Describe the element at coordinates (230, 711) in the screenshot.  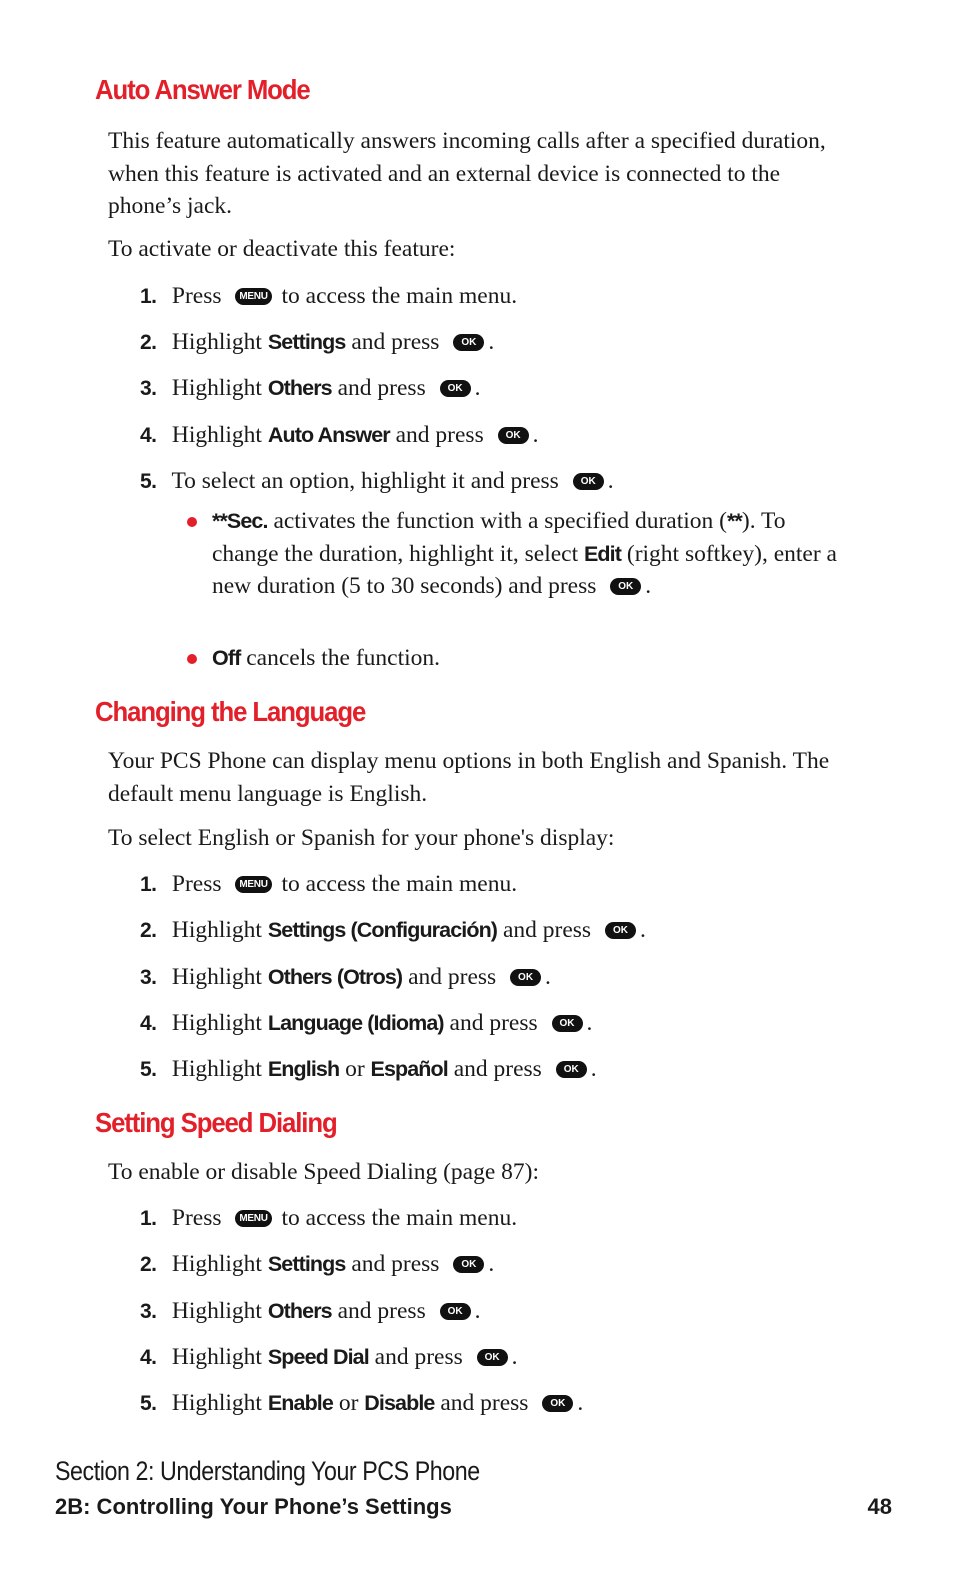
I see `section-heading-language: Changing the Language` at that location.